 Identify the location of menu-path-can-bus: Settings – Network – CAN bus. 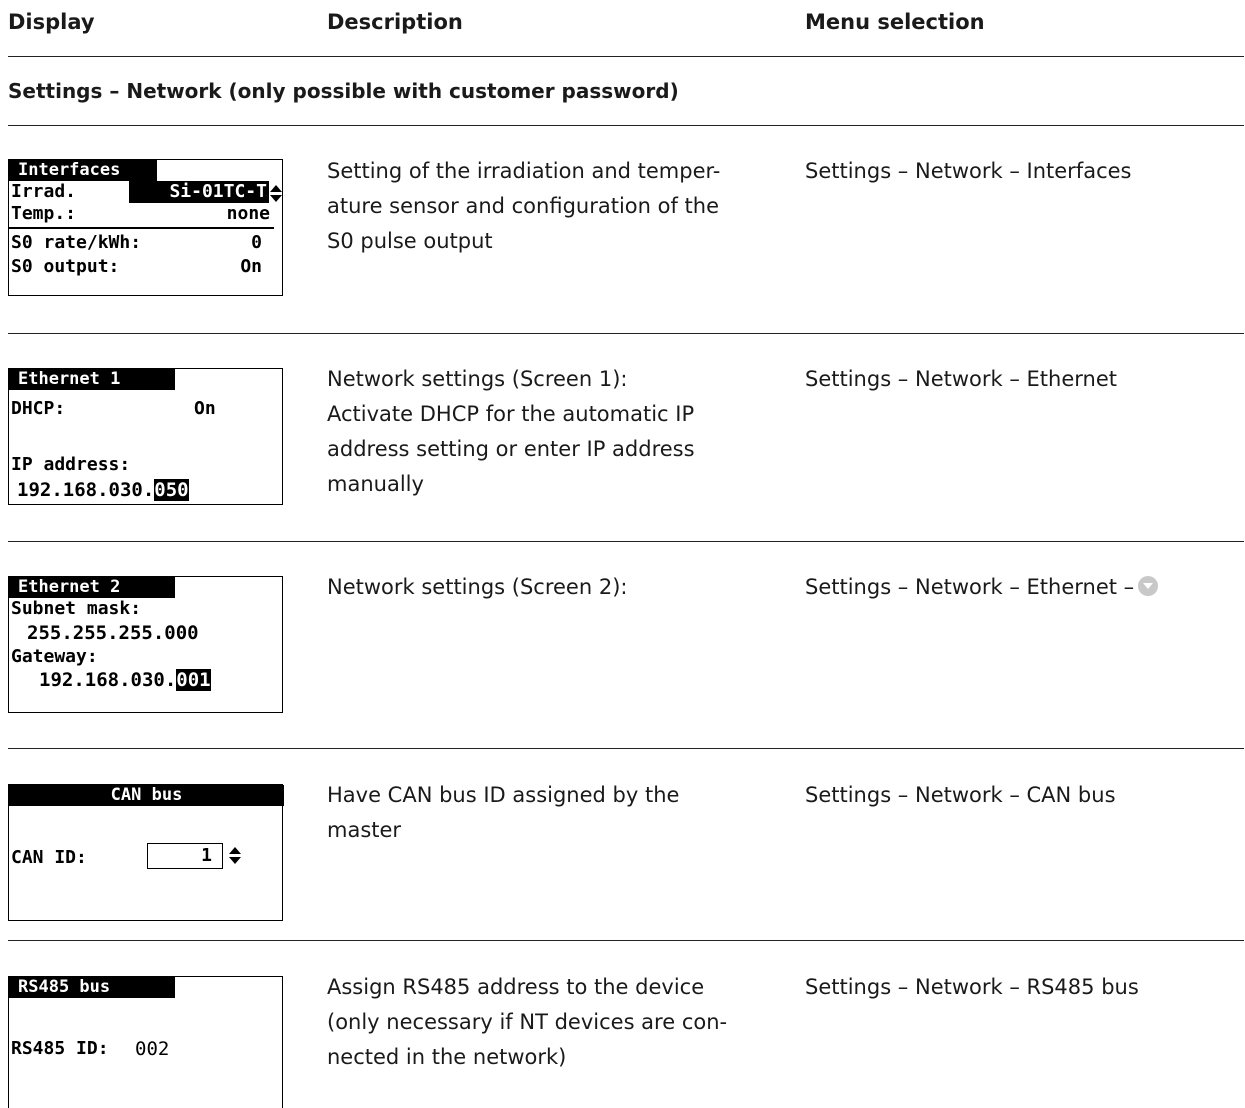
(960, 795).